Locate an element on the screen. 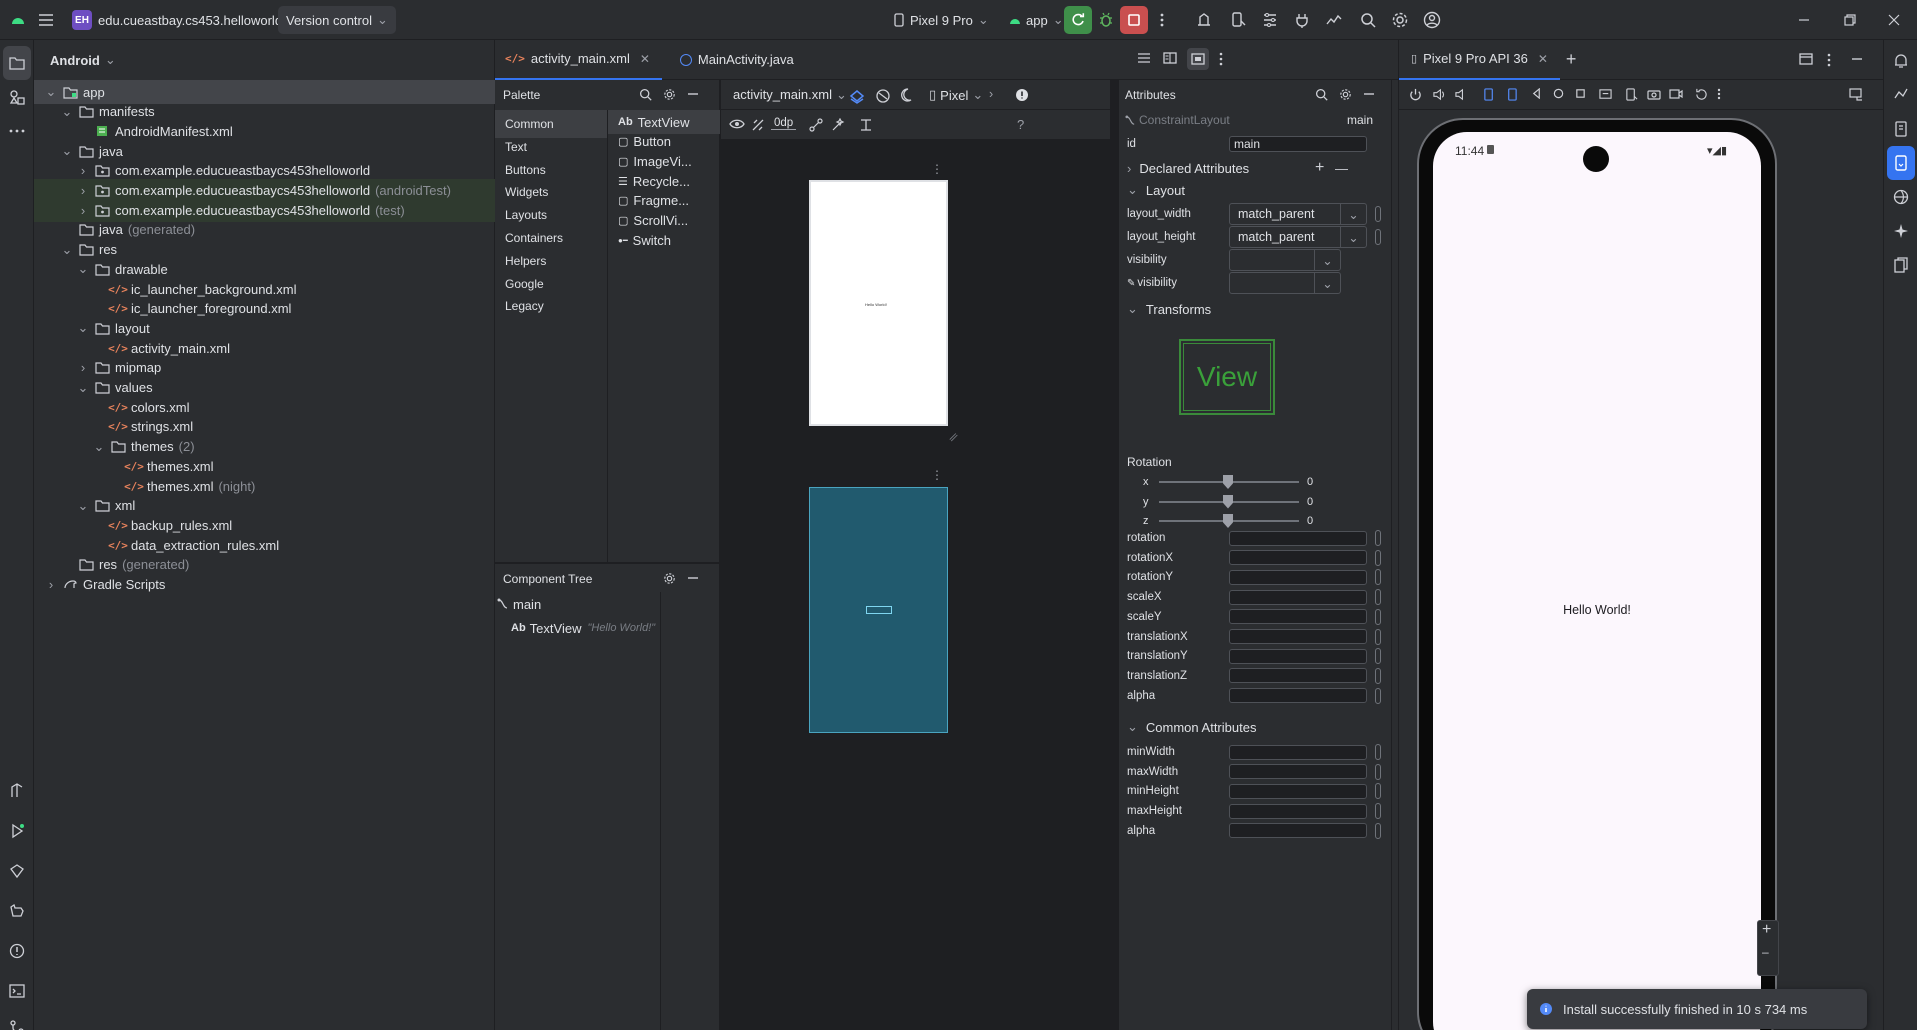  layout-file-selector: activity_main.xml ⌄ is located at coordinates (790, 95).